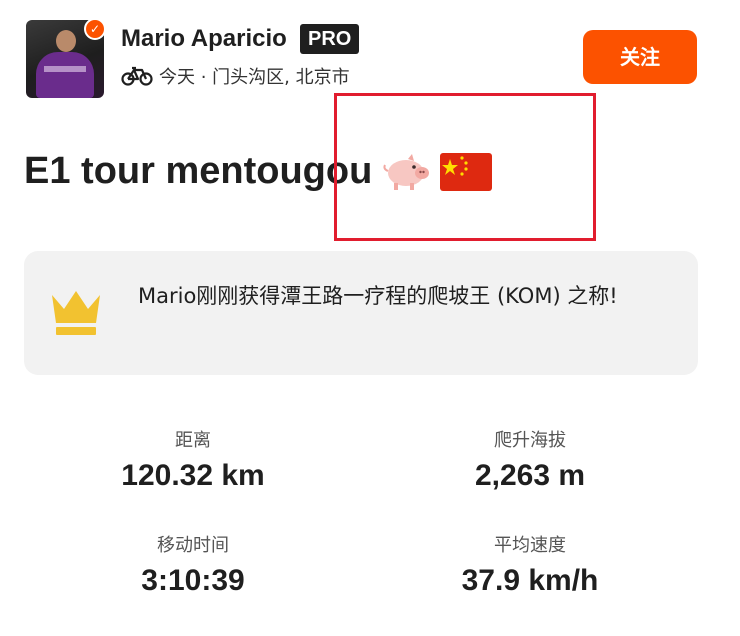  I want to click on stat-value-elevation: 2,263 m, so click(530, 475).